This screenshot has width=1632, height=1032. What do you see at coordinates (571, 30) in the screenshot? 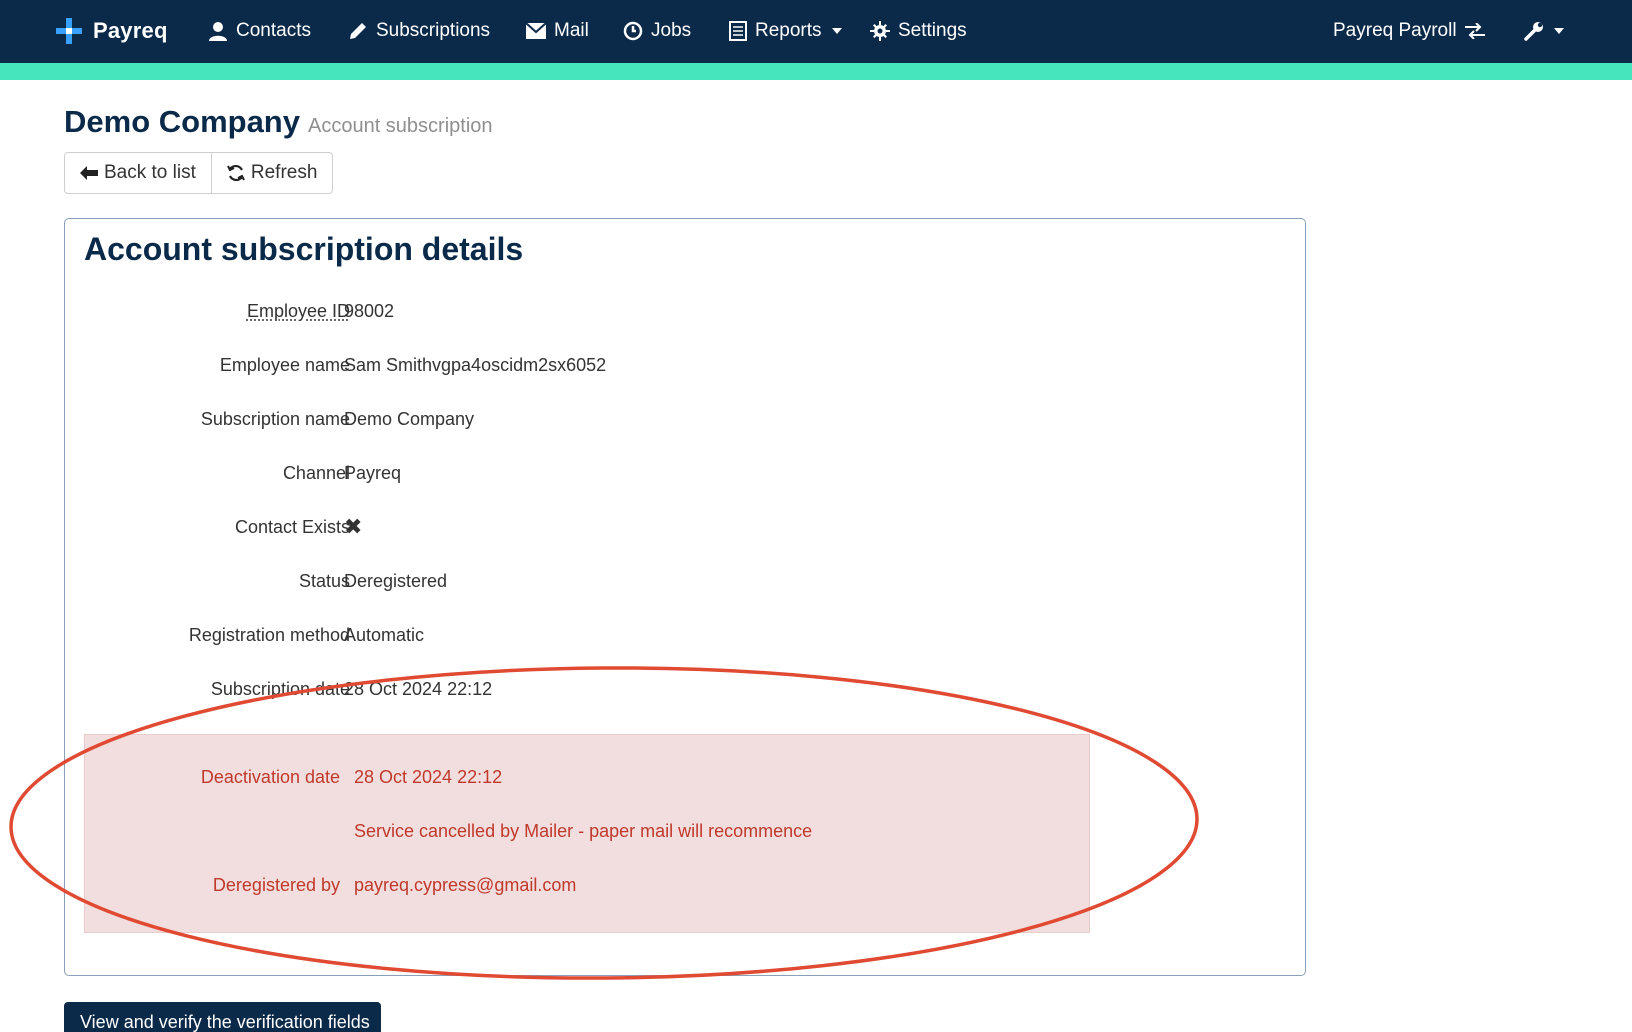
I see `nav-mail-label: Mail` at bounding box center [571, 30].